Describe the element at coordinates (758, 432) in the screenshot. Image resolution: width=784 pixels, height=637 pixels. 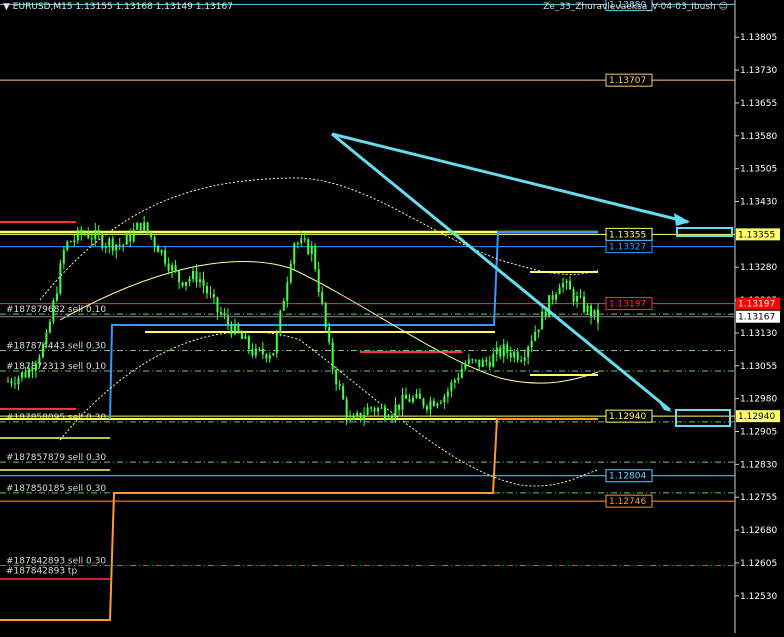
I see `y-tick-label: 1.12905` at that location.